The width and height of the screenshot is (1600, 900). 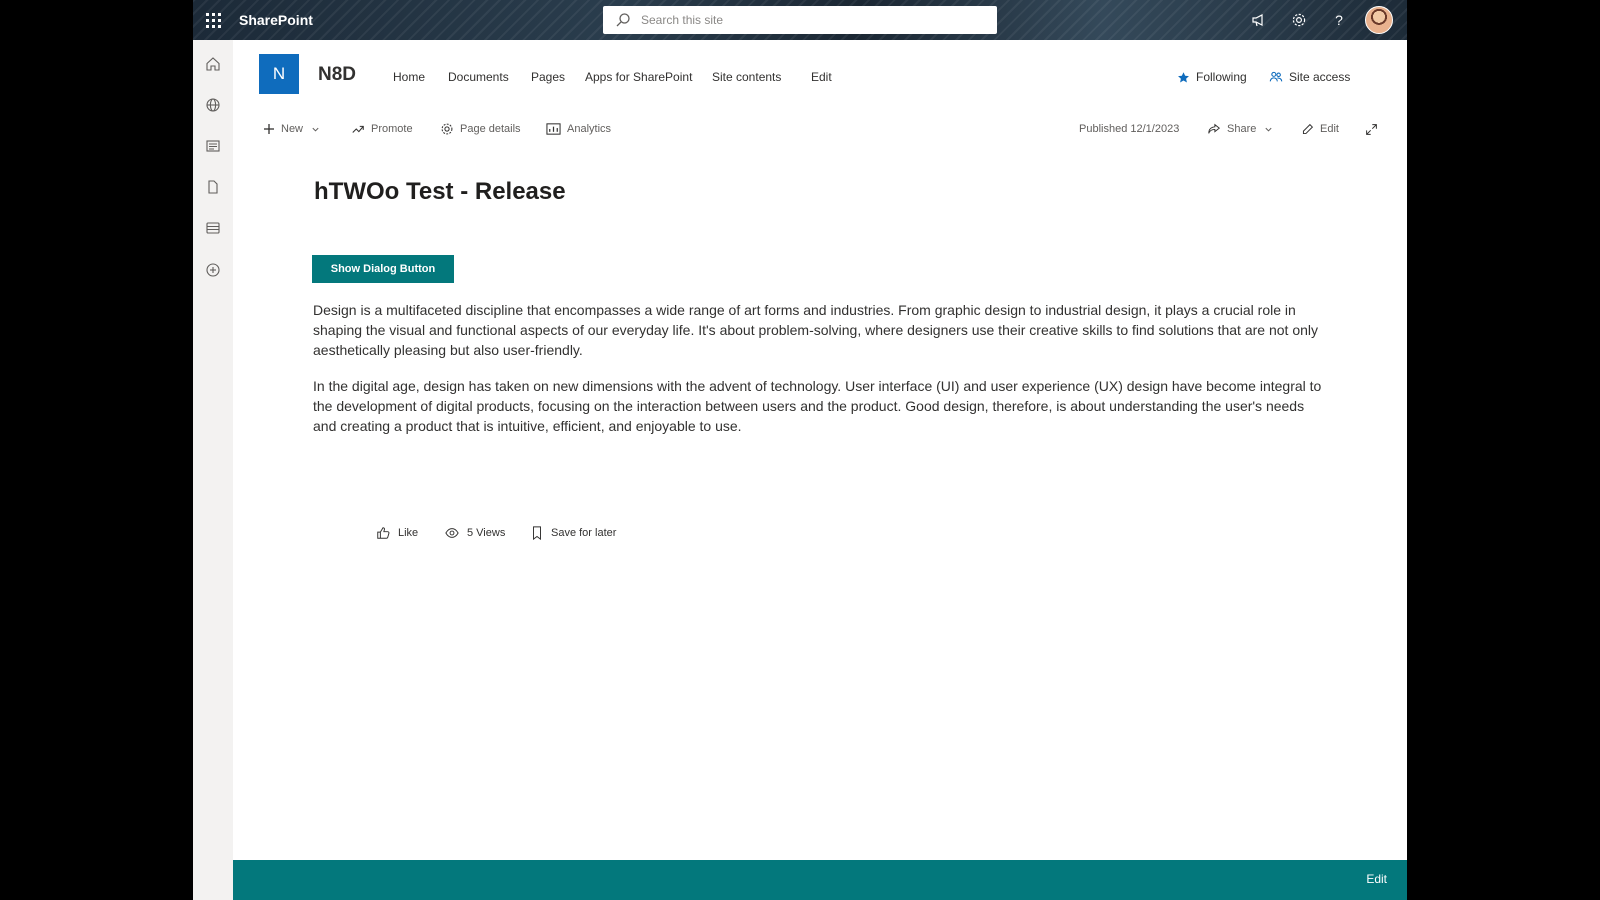 I want to click on help-button: ?, so click(x=1339, y=20).